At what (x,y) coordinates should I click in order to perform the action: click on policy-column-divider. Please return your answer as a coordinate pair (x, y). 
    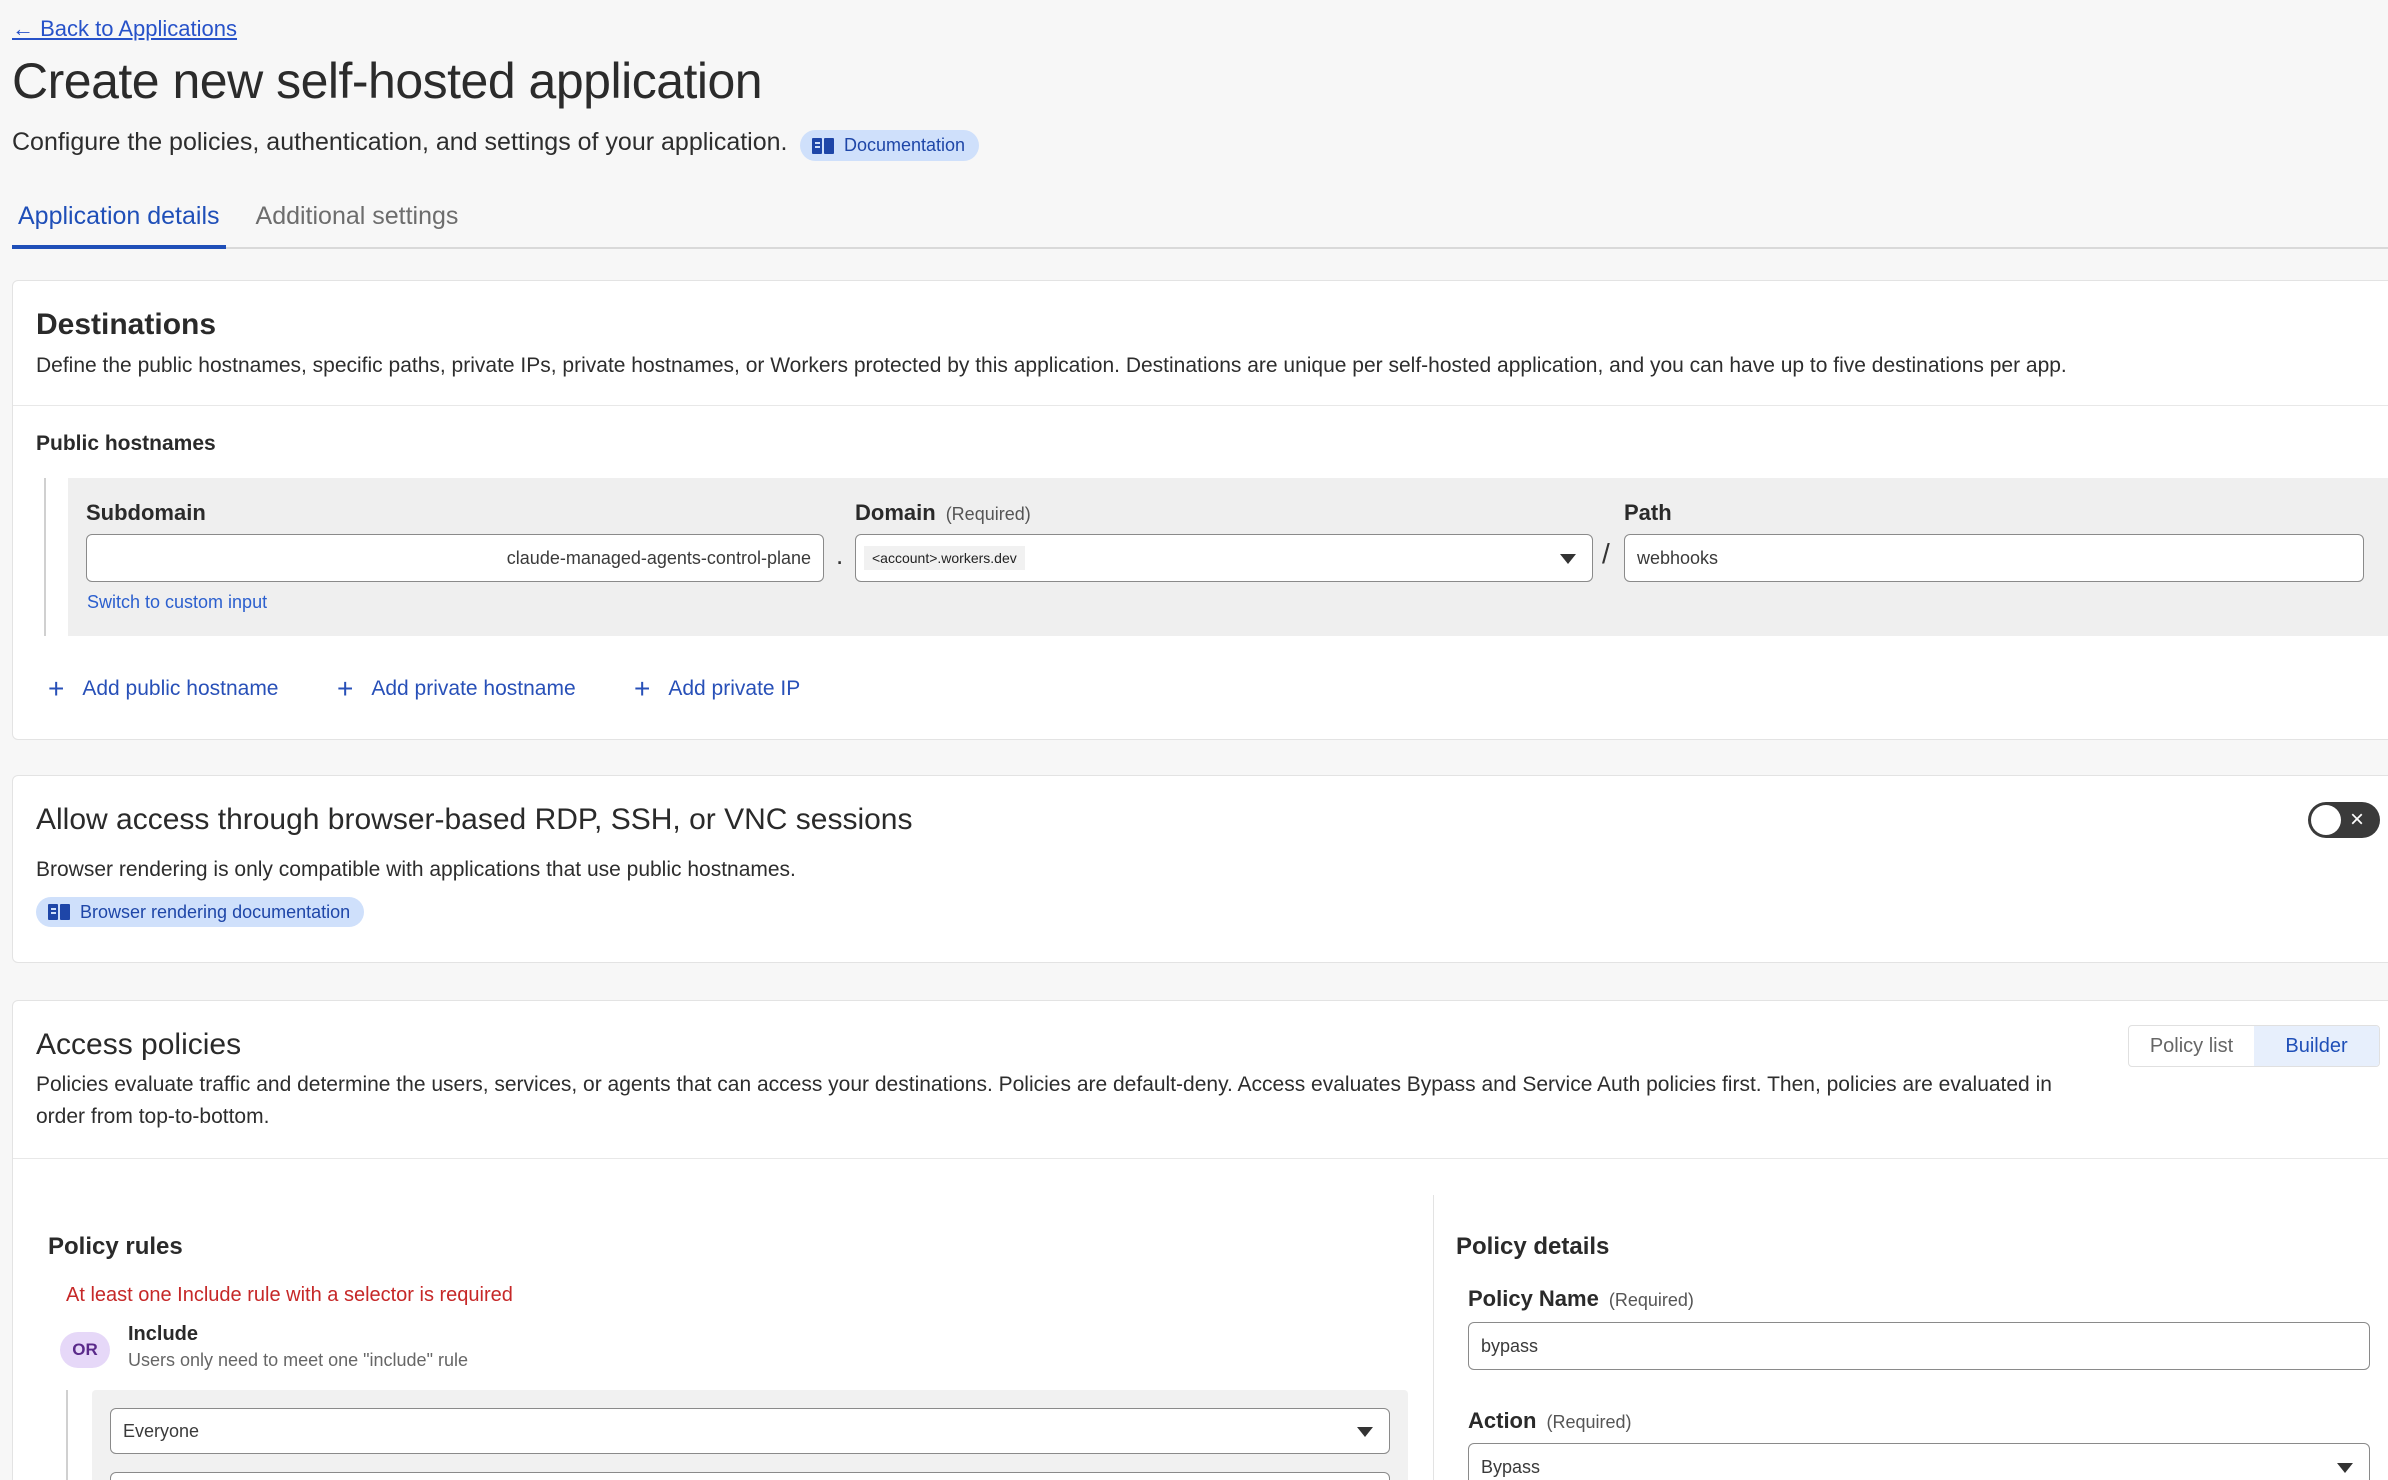
    Looking at the image, I should click on (1433, 1337).